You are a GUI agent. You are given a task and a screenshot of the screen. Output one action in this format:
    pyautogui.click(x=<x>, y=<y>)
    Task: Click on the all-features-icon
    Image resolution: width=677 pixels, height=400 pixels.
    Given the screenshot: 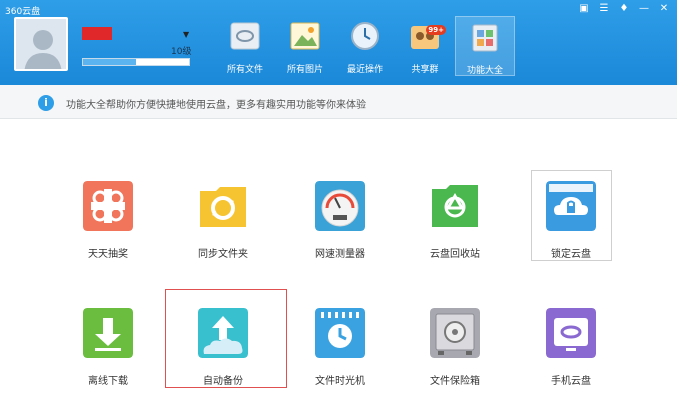 What is the action you would take?
    pyautogui.click(x=485, y=38)
    